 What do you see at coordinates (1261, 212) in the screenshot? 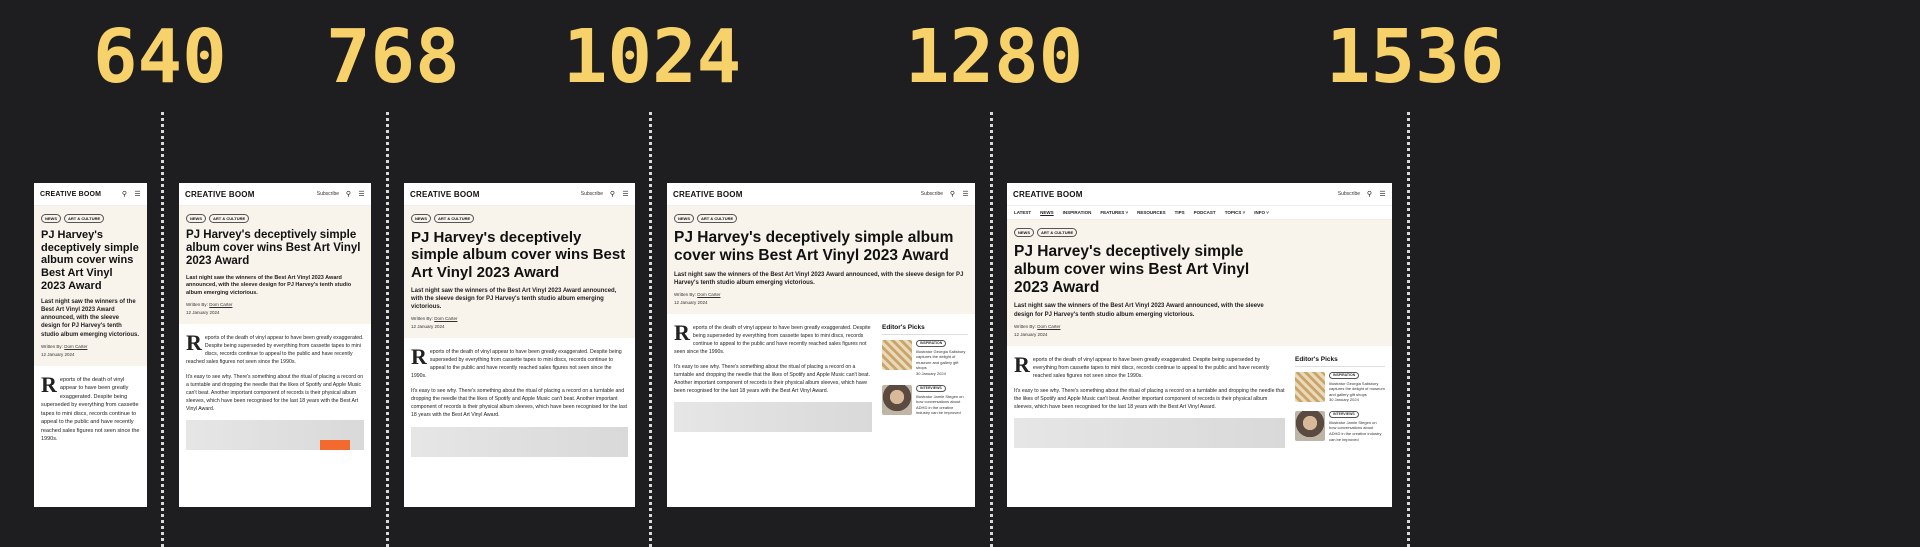
I see `menu-info: INFO ˅` at bounding box center [1261, 212].